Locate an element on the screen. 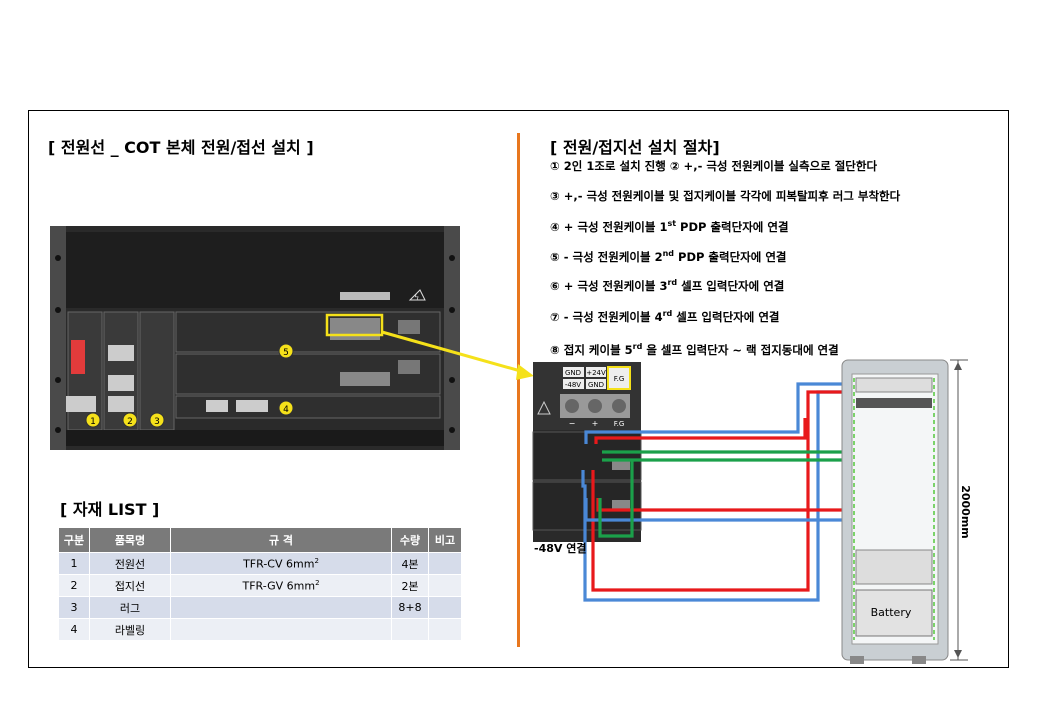 The image size is (1040, 720). rack: Battery is located at coordinates (895, 511).